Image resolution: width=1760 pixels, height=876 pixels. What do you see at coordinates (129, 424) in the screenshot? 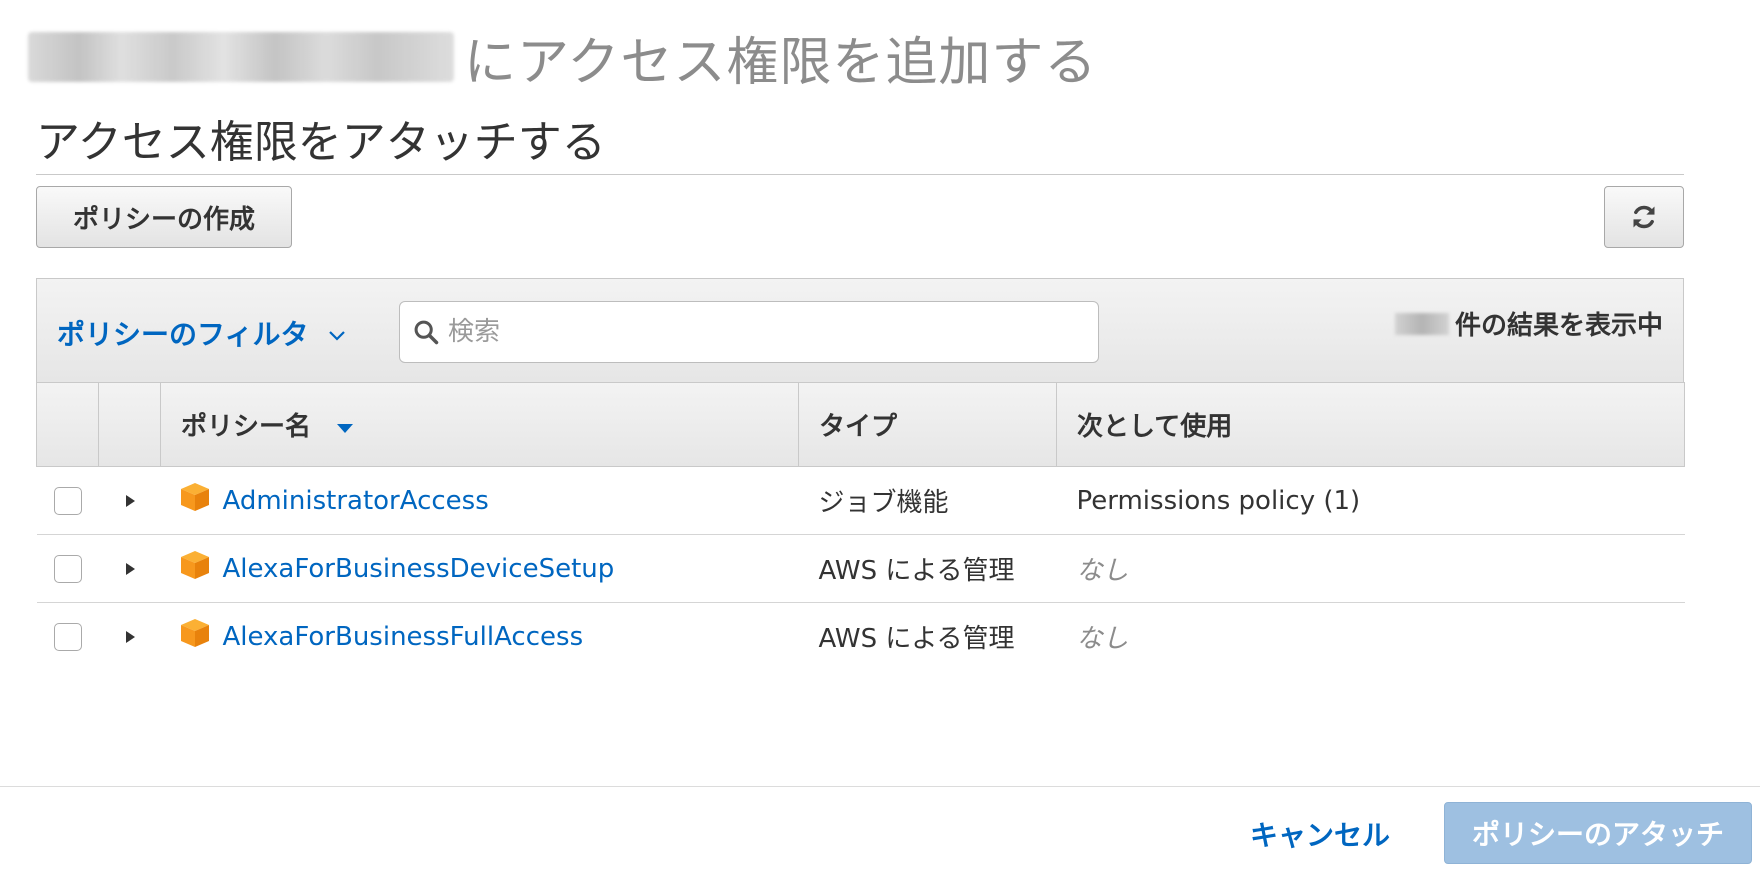
I see `expand-column-header` at bounding box center [129, 424].